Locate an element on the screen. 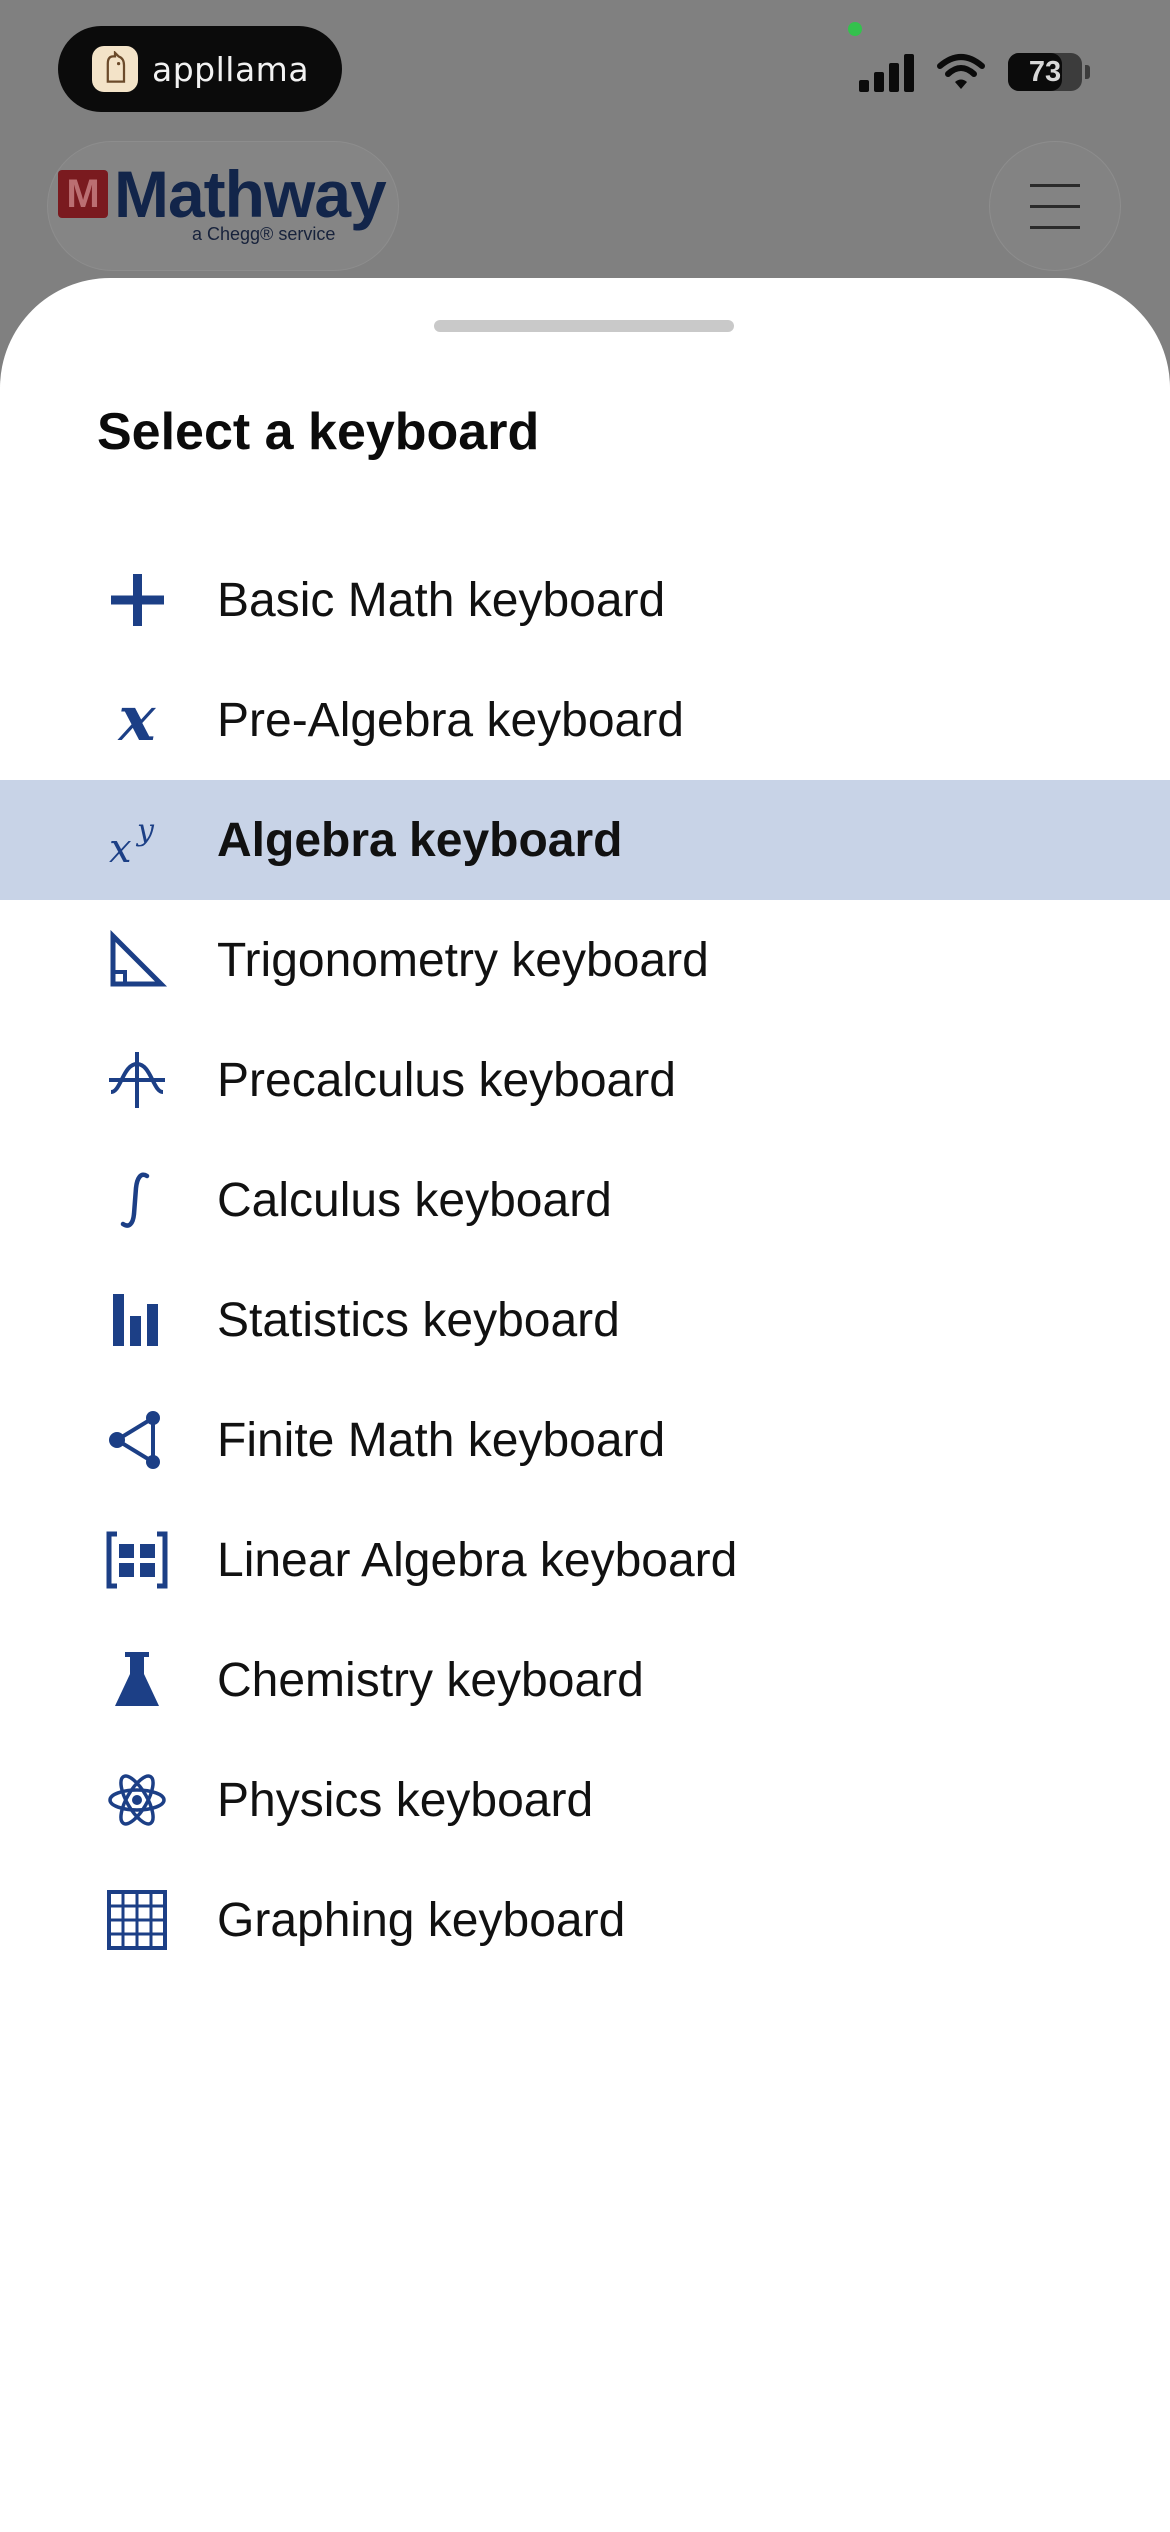  keyboard-item-label: Finite Math keyboard is located at coordinates (441, 1440).